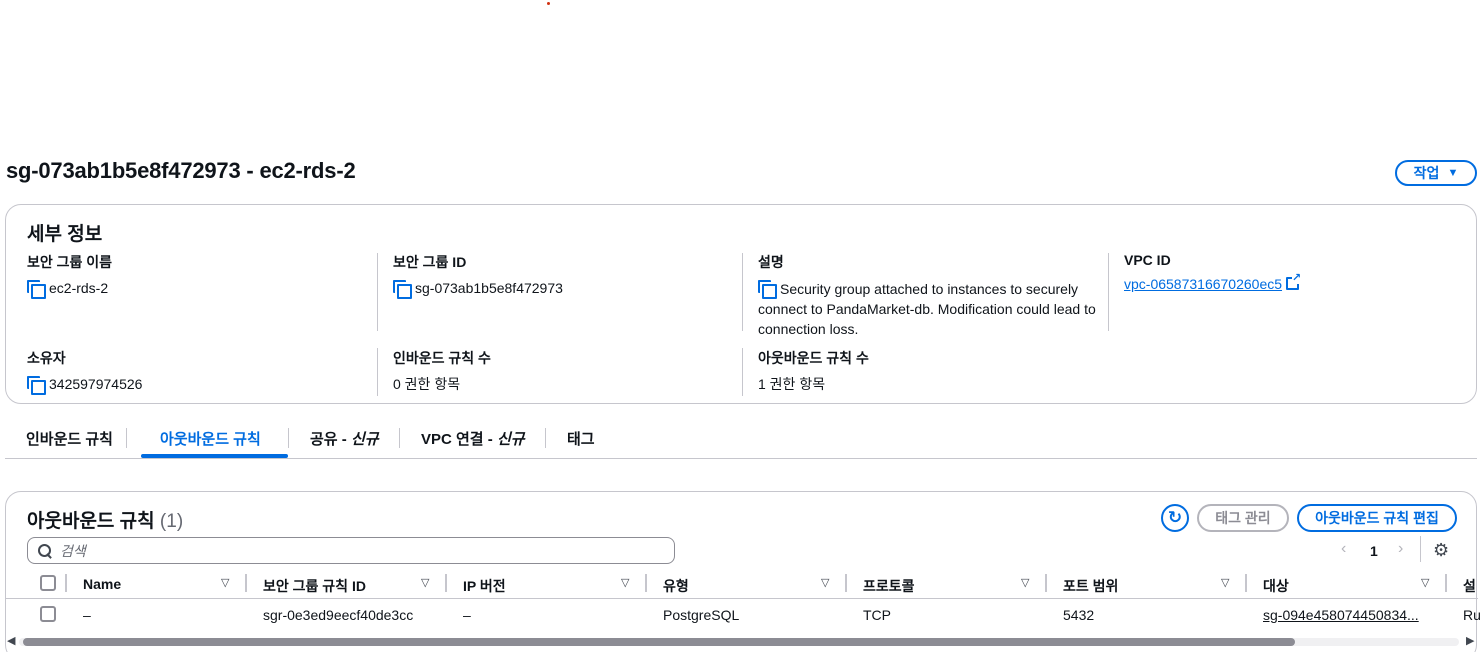  I want to click on field-label: 소유자, so click(46, 358).